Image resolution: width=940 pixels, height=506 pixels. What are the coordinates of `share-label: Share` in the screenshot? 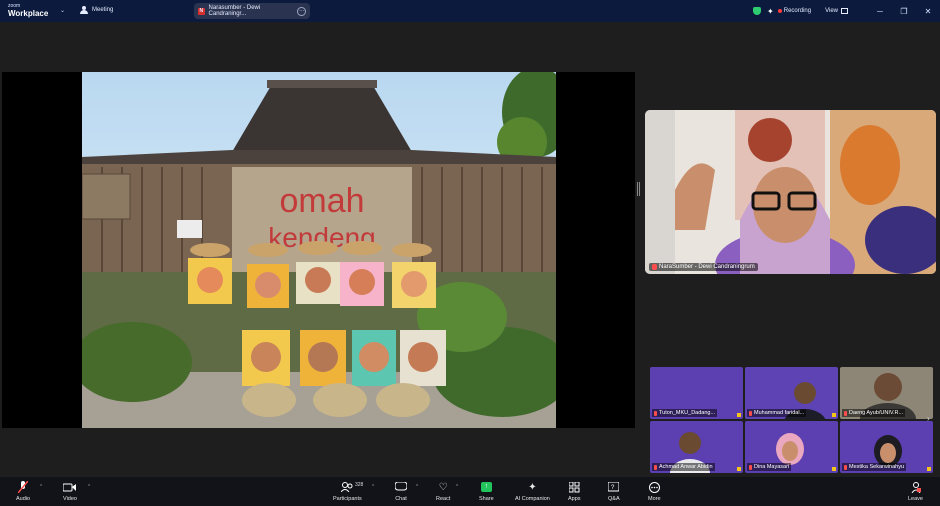 It's located at (486, 499).